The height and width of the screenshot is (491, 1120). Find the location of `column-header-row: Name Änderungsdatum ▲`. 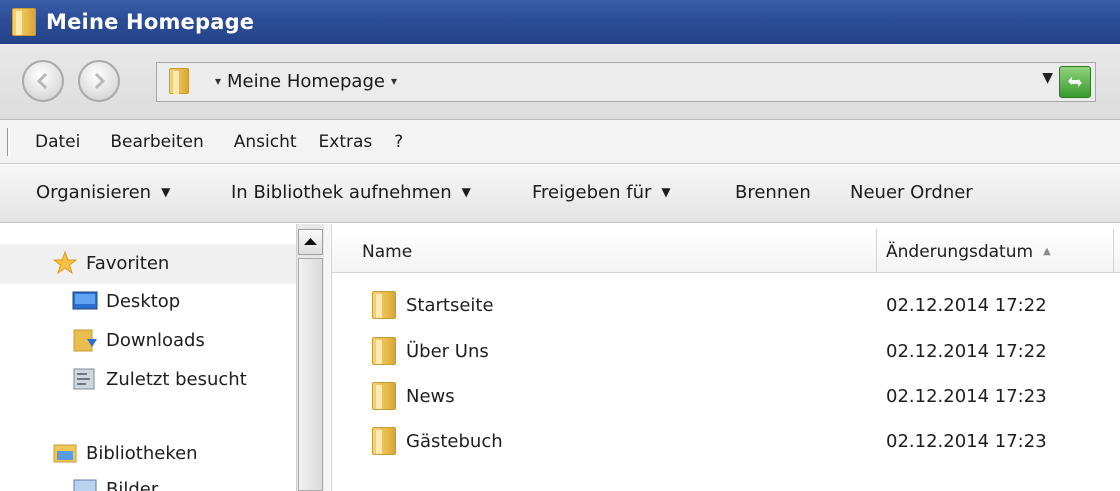

column-header-row: Name Änderungsdatum ▲ is located at coordinates (726, 251).